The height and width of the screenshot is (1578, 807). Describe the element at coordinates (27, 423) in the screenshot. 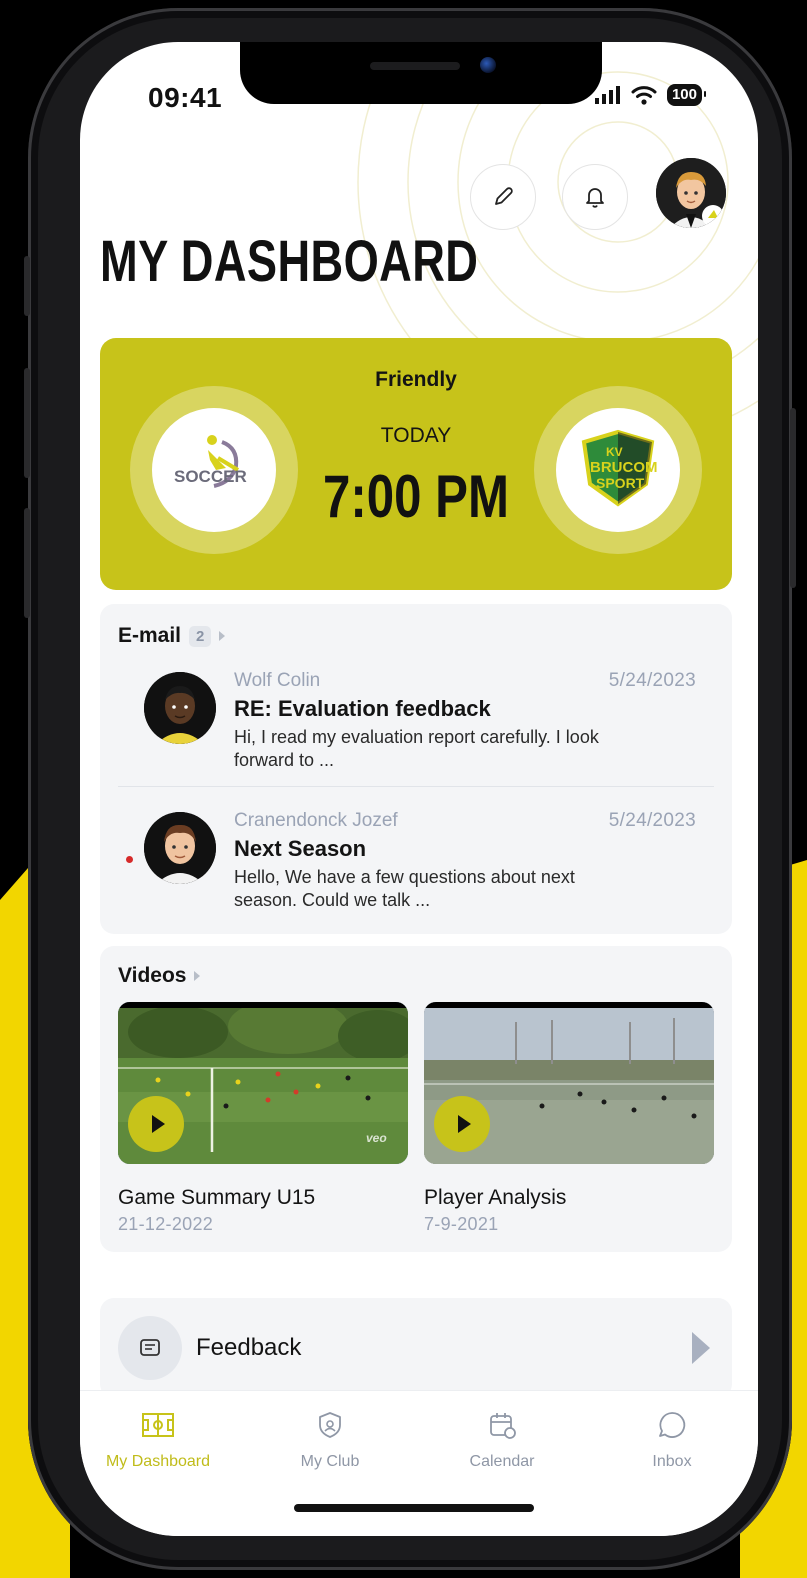

I see `volume-up-button` at that location.